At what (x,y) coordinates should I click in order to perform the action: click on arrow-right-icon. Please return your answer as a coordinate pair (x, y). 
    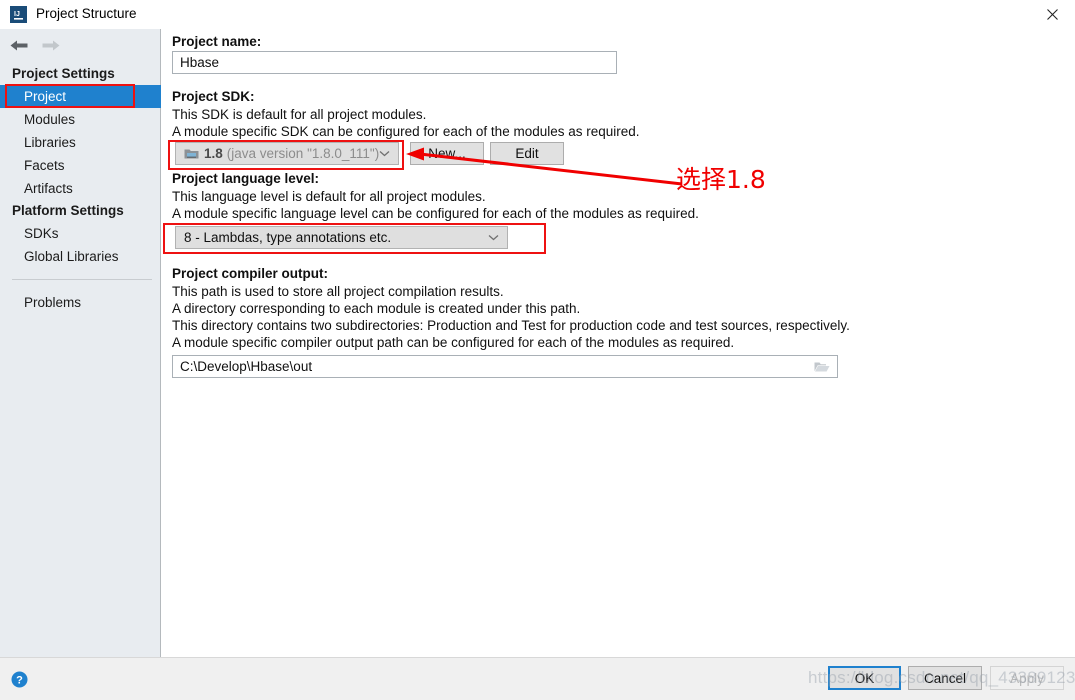
    Looking at the image, I should click on (51, 45).